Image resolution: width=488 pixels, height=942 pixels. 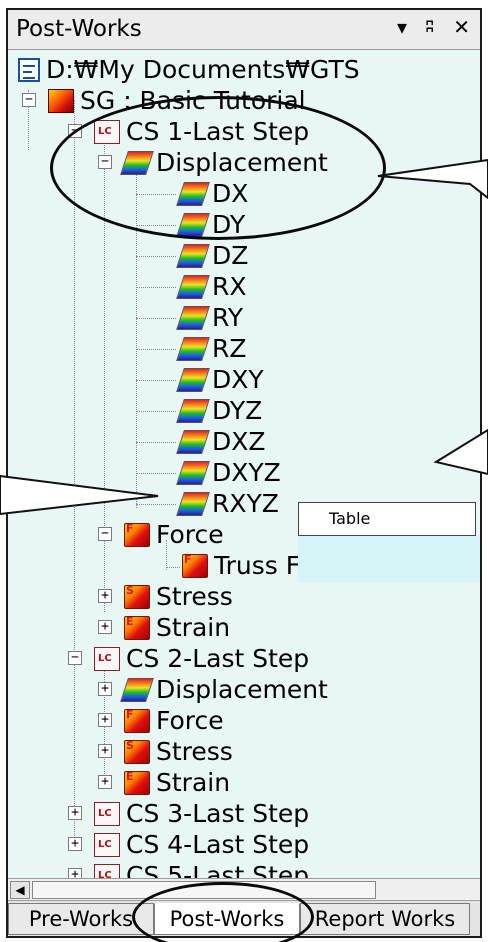 I want to click on context-menu-item-table: Table, so click(x=349, y=518).